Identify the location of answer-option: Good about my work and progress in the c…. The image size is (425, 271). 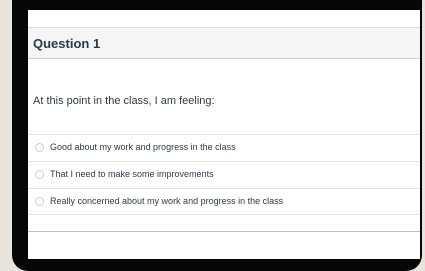
(224, 147).